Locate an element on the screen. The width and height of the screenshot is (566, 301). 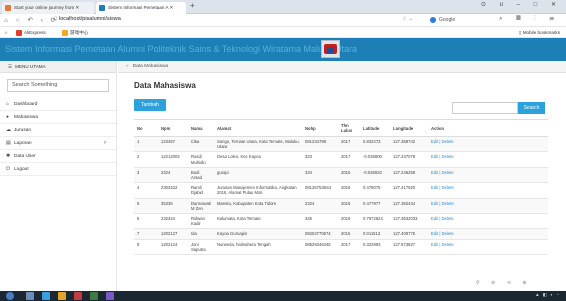
table-cell: -0.026920 is located at coordinates (375, 175).